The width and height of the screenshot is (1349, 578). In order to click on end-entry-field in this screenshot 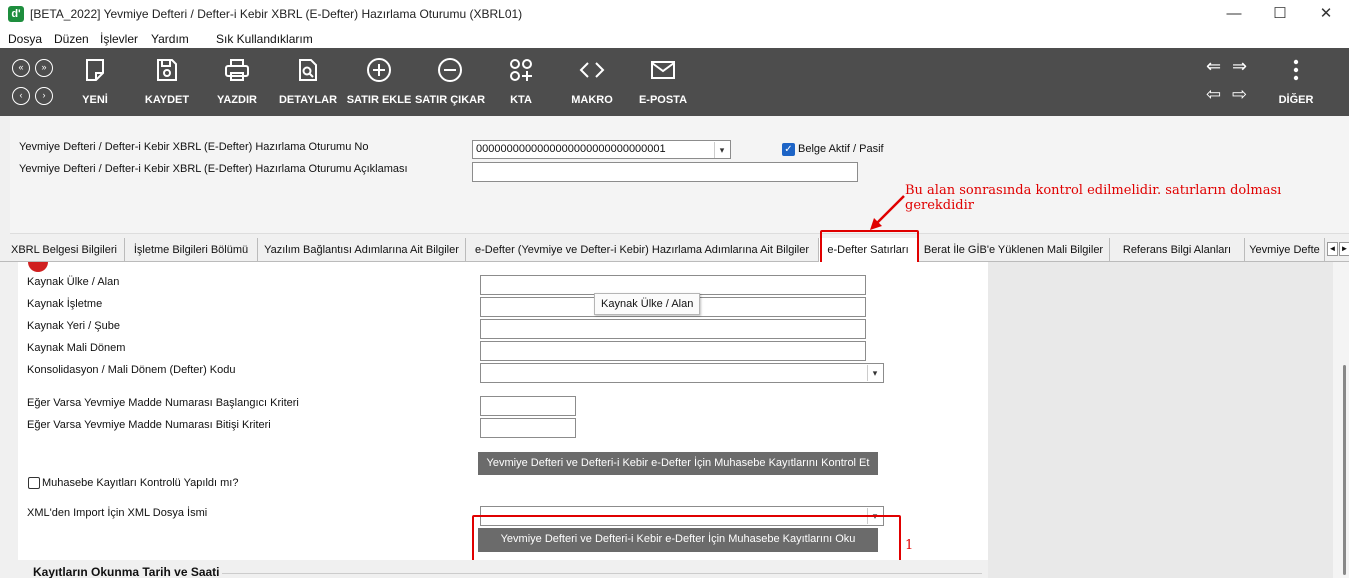, I will do `click(528, 428)`.